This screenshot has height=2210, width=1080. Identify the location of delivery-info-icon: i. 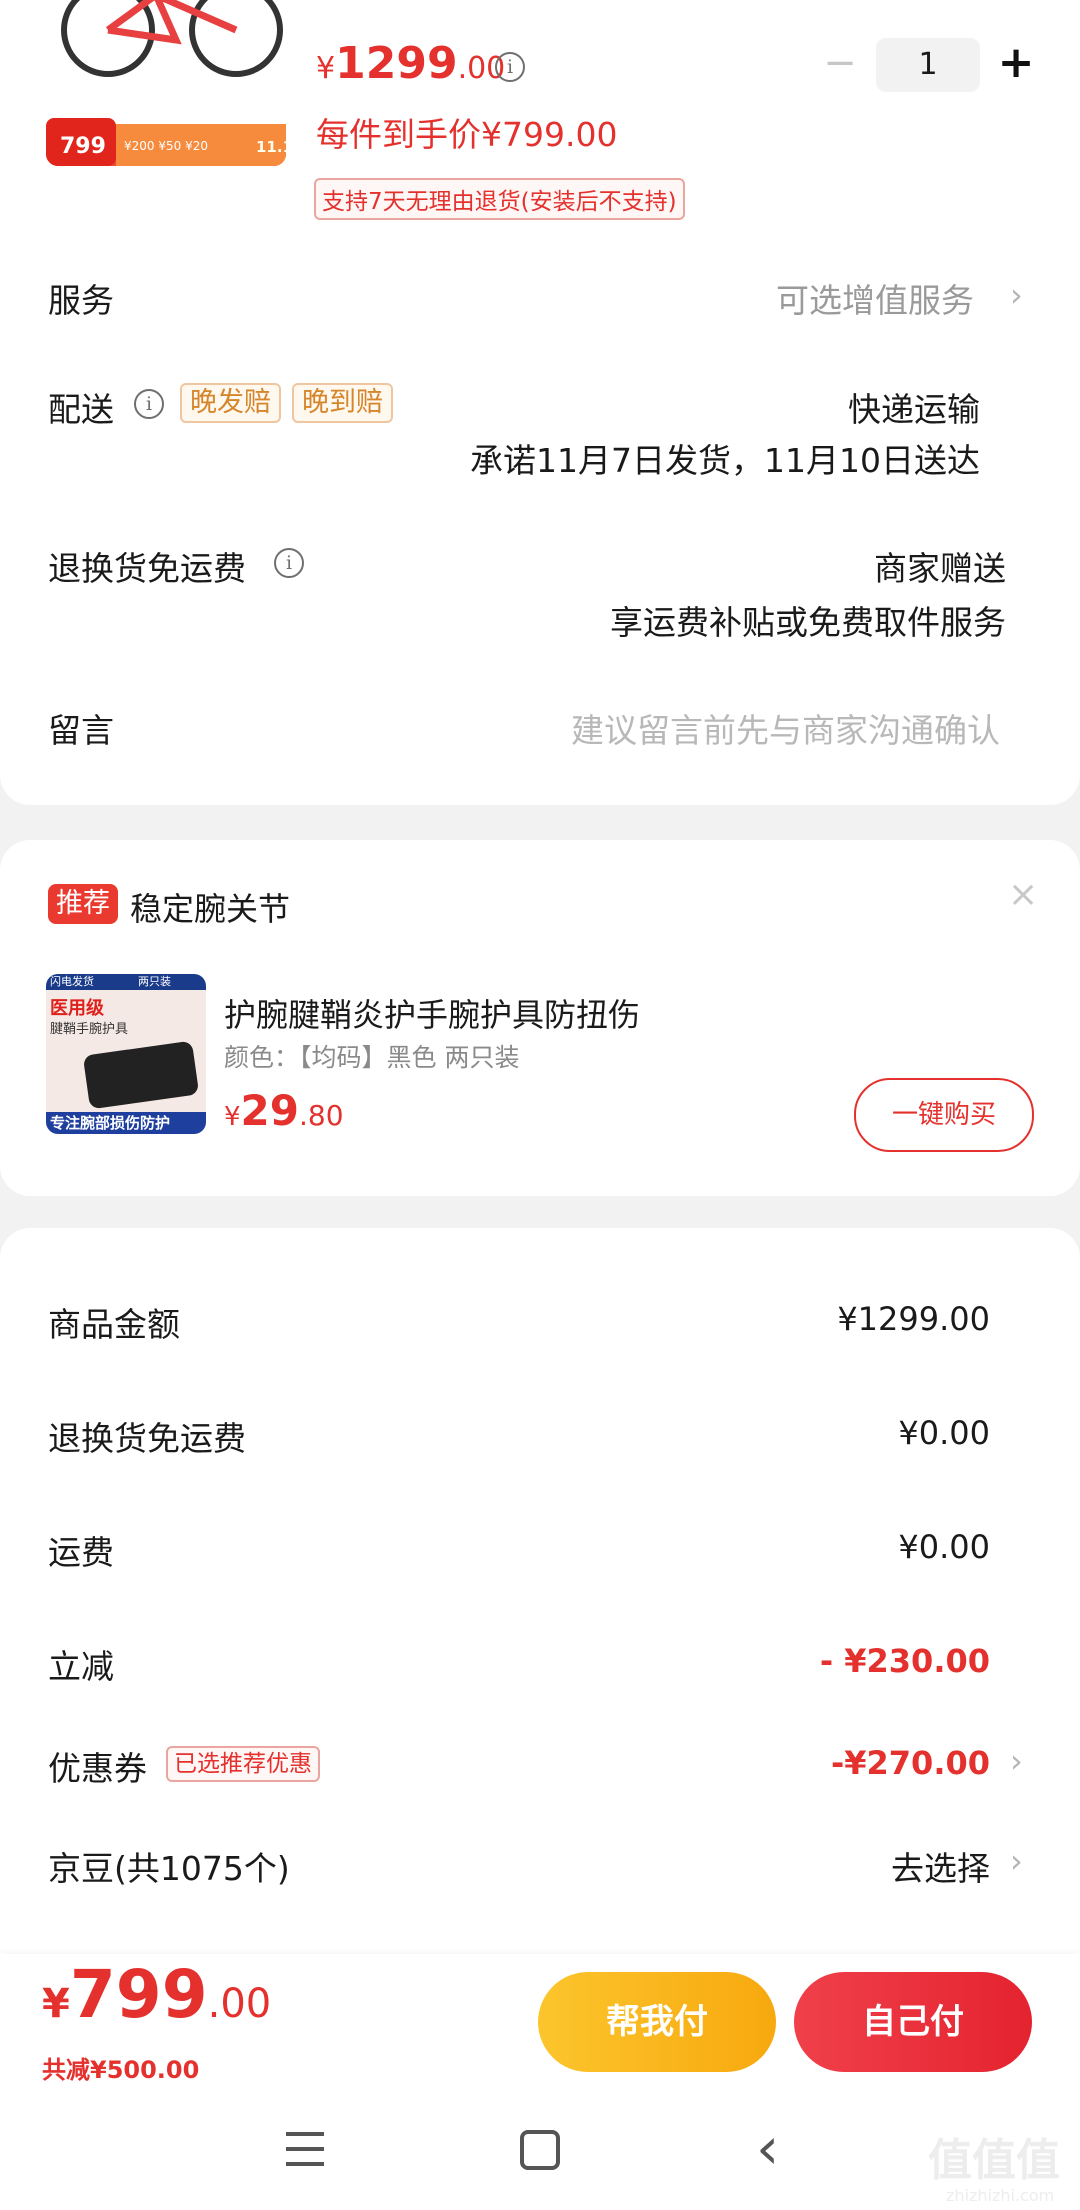
(149, 404).